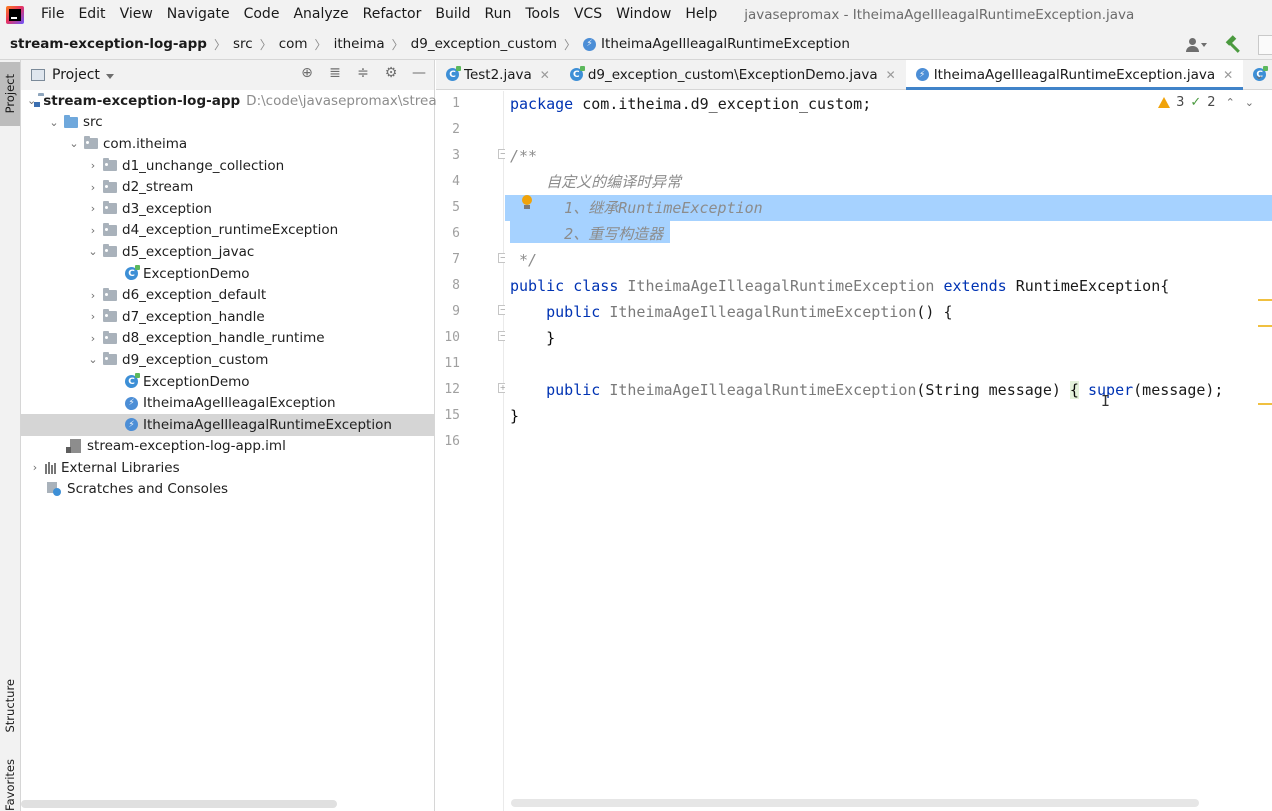 The height and width of the screenshot is (811, 1272). I want to click on menu-edit: Edit, so click(91, 14).